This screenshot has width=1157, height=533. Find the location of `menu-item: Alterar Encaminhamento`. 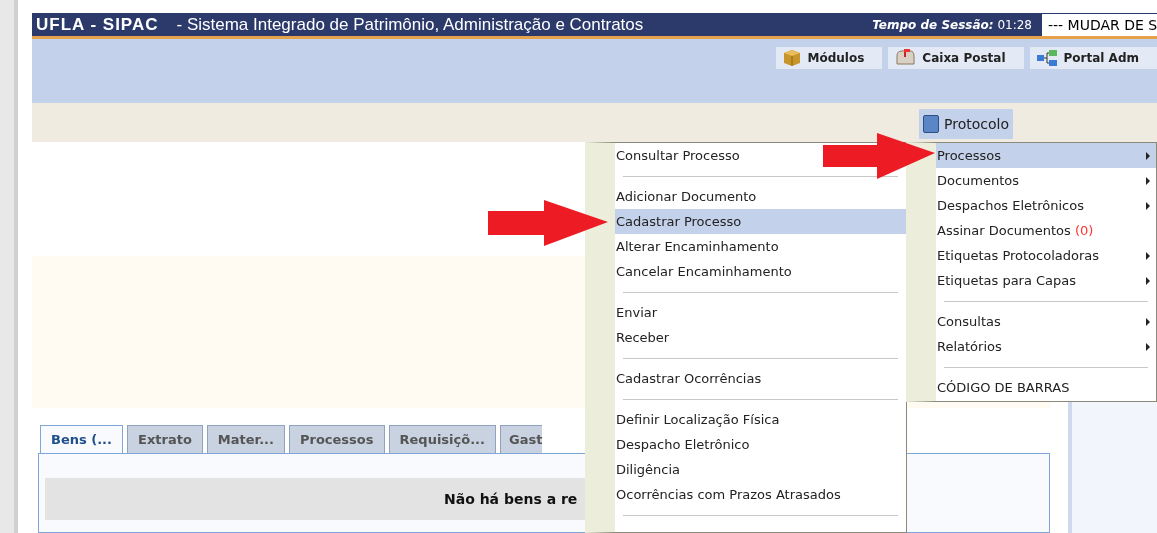

menu-item: Alterar Encaminhamento is located at coordinates (700, 246).